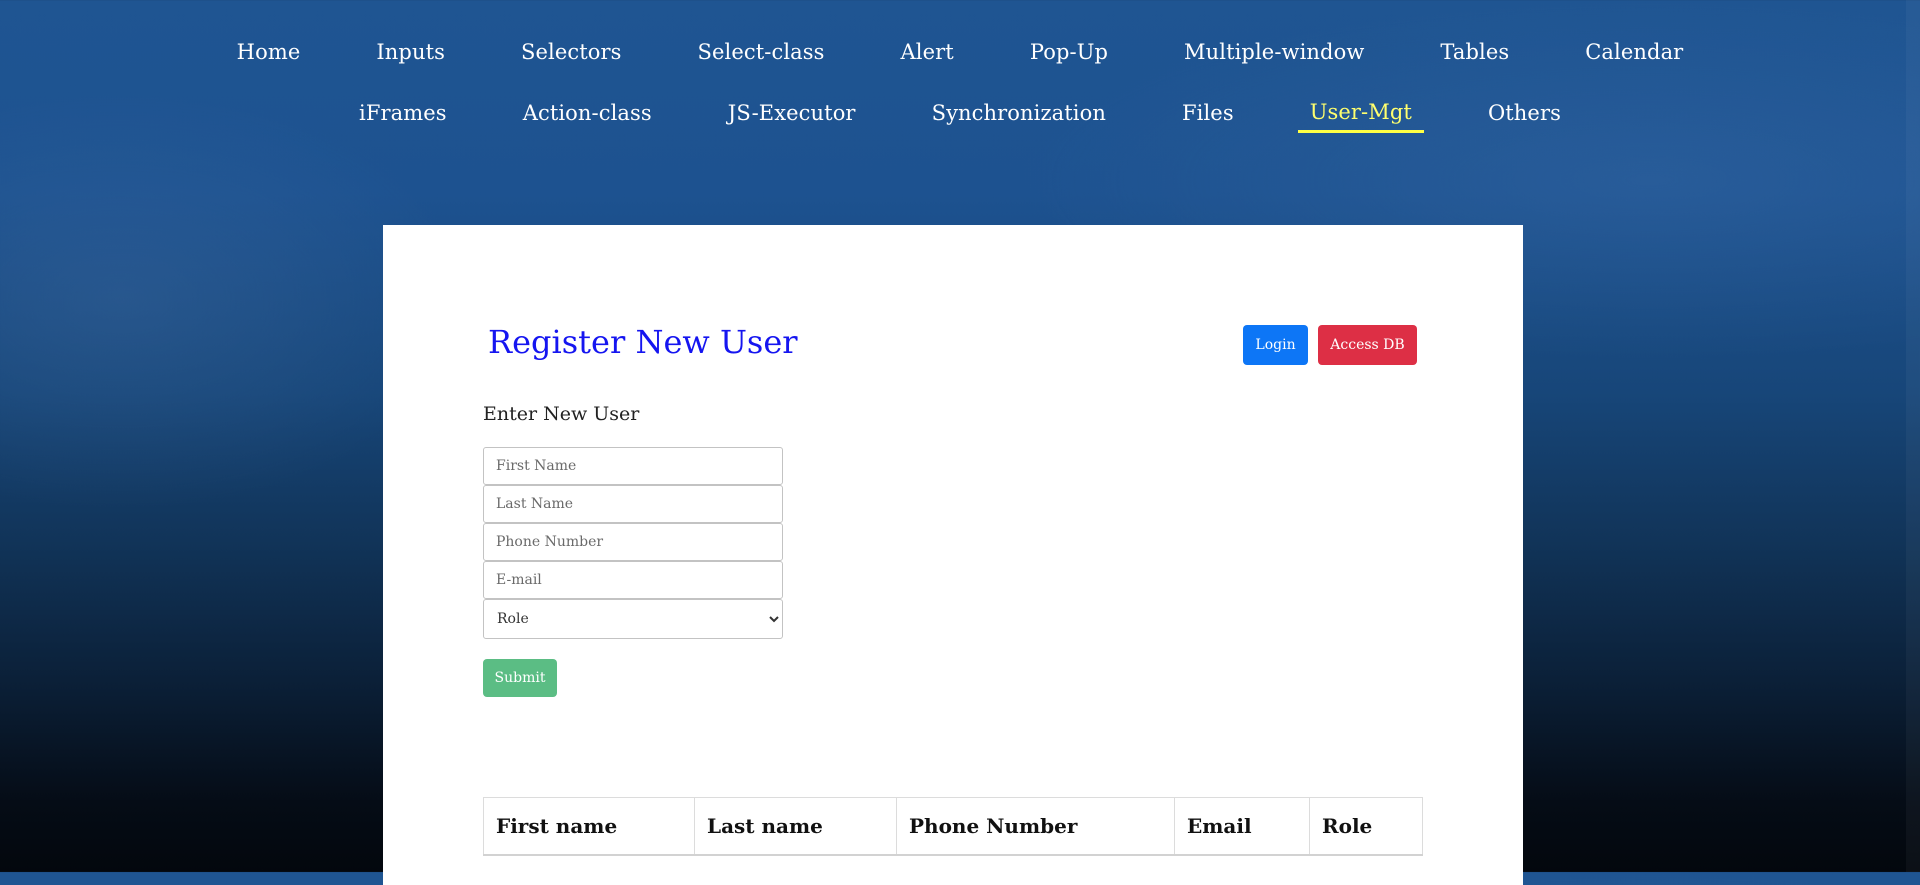  I want to click on nav-selectors: Selectors, so click(571, 56).